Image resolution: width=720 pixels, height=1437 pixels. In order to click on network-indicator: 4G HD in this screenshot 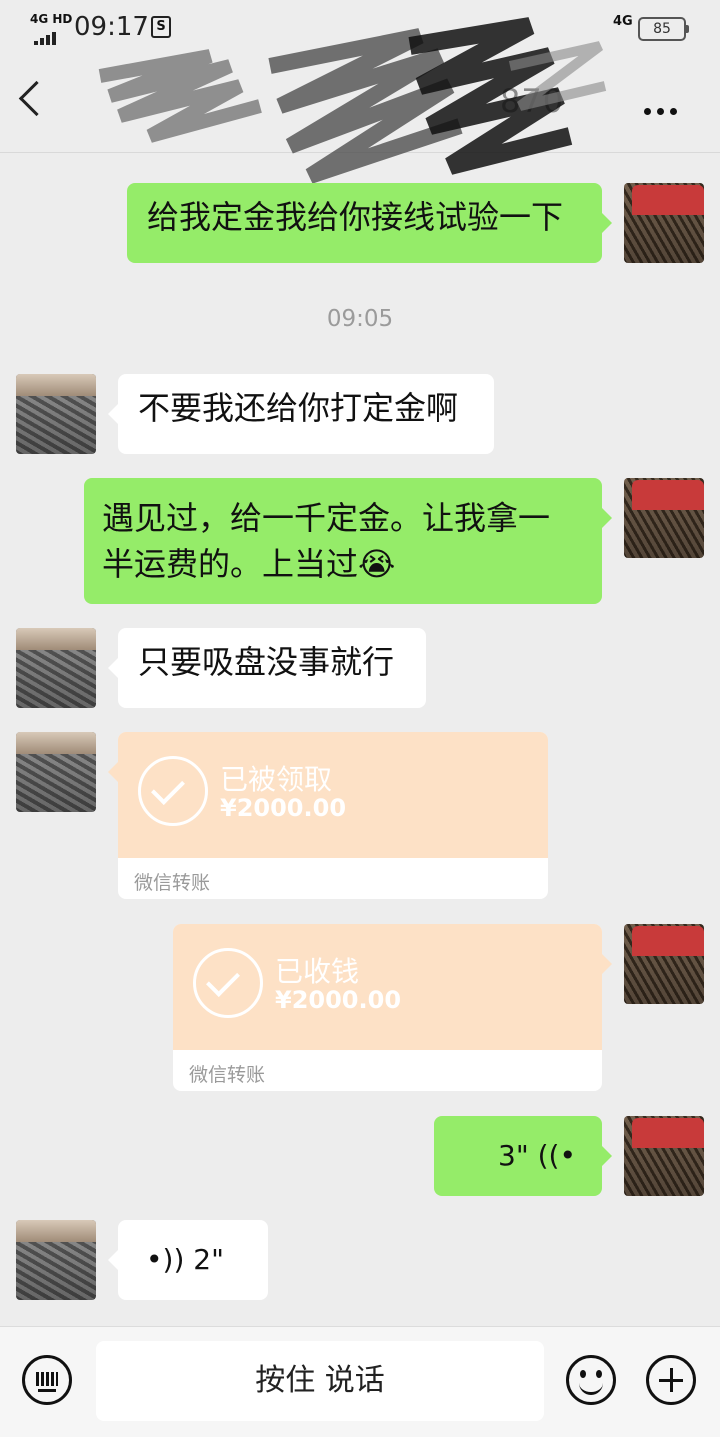, I will do `click(51, 19)`.